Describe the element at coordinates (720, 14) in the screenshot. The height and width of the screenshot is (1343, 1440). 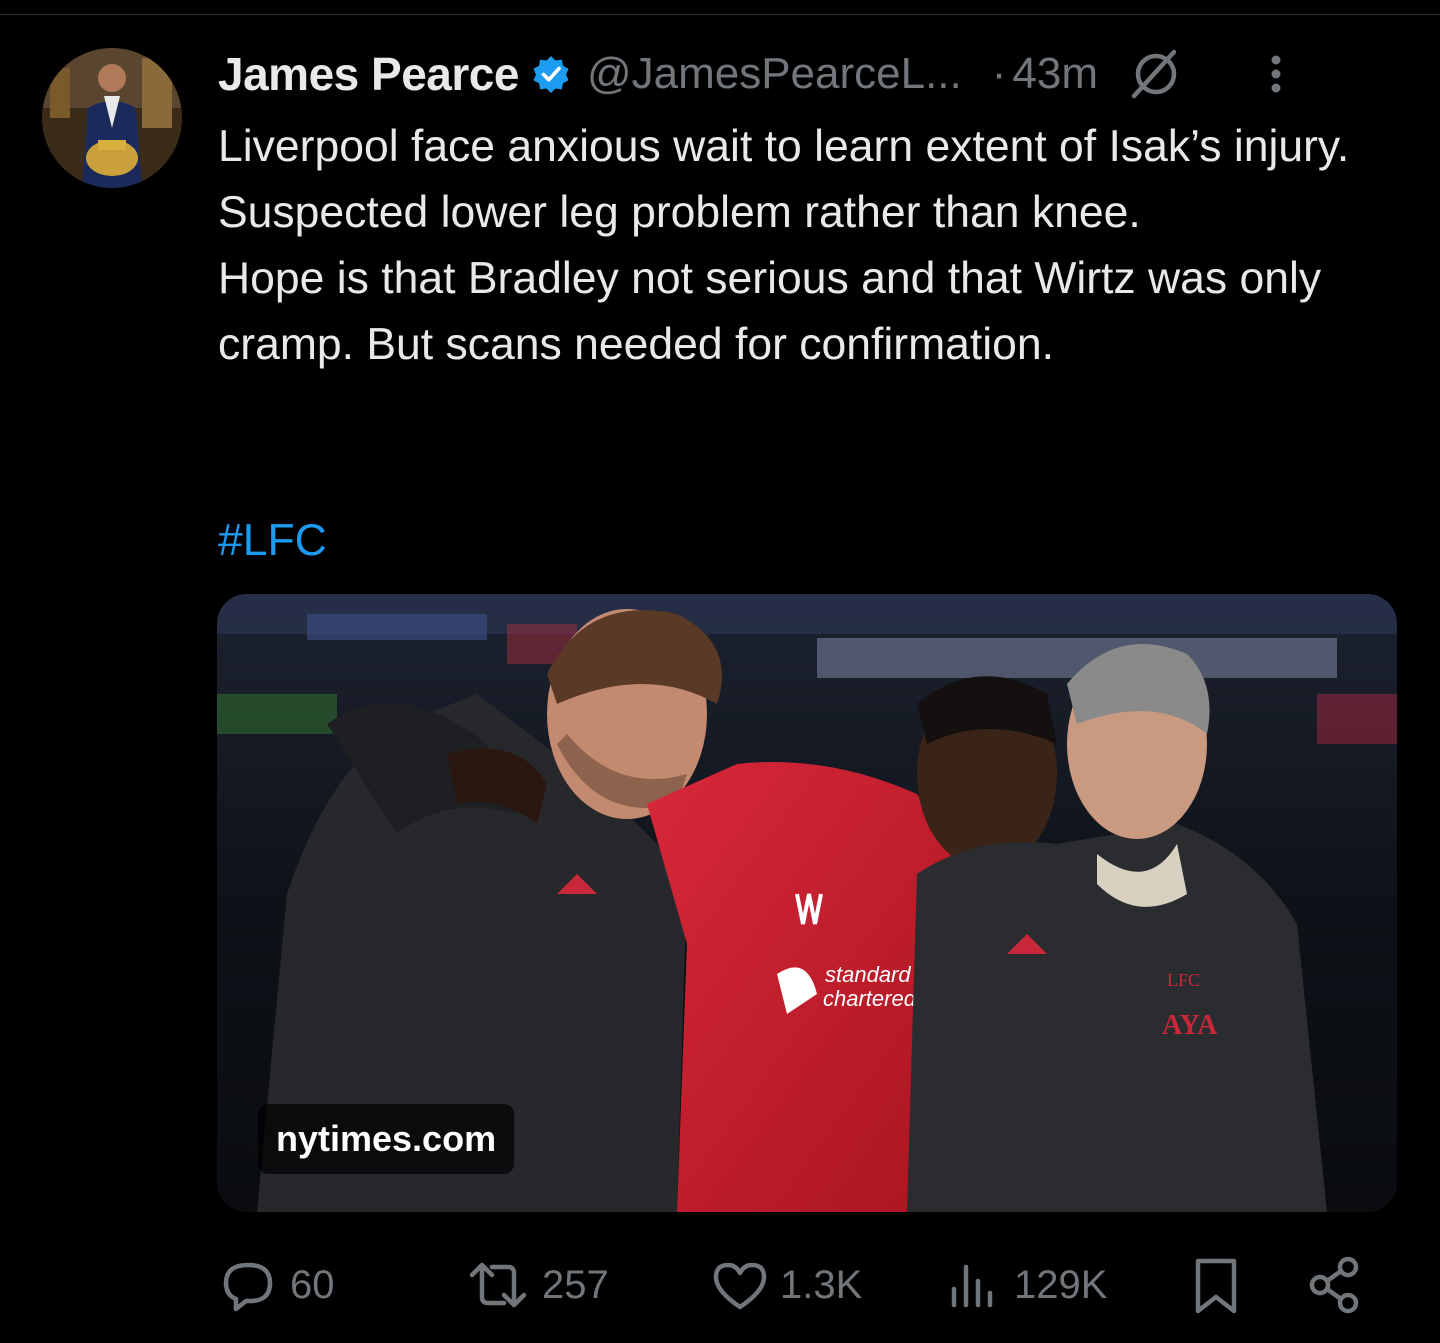
I see `top-divider` at that location.